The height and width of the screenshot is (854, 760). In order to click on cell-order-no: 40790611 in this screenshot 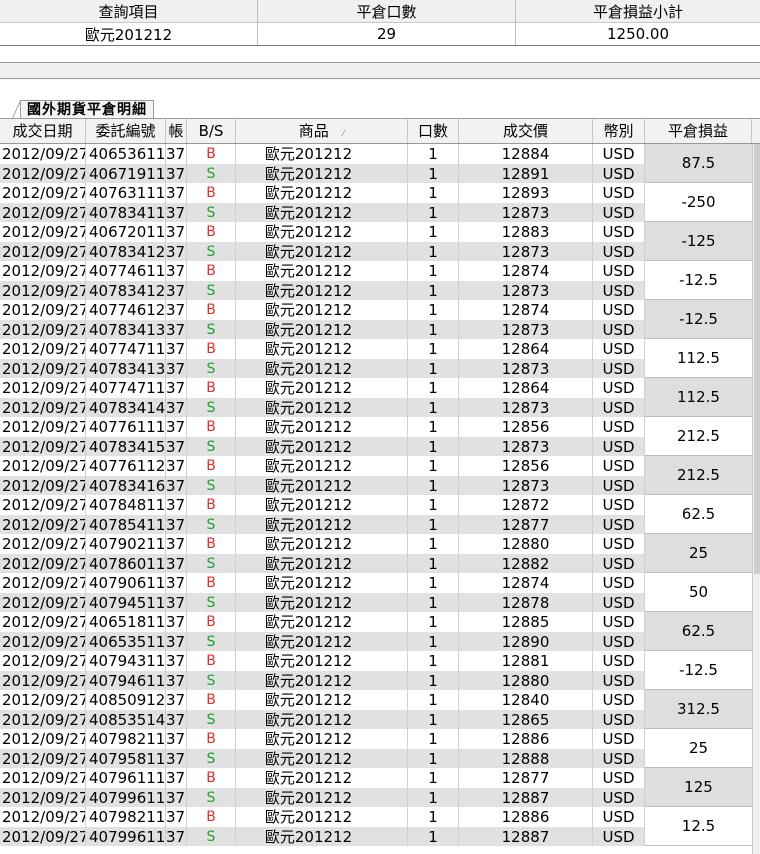, I will do `click(126, 583)`.